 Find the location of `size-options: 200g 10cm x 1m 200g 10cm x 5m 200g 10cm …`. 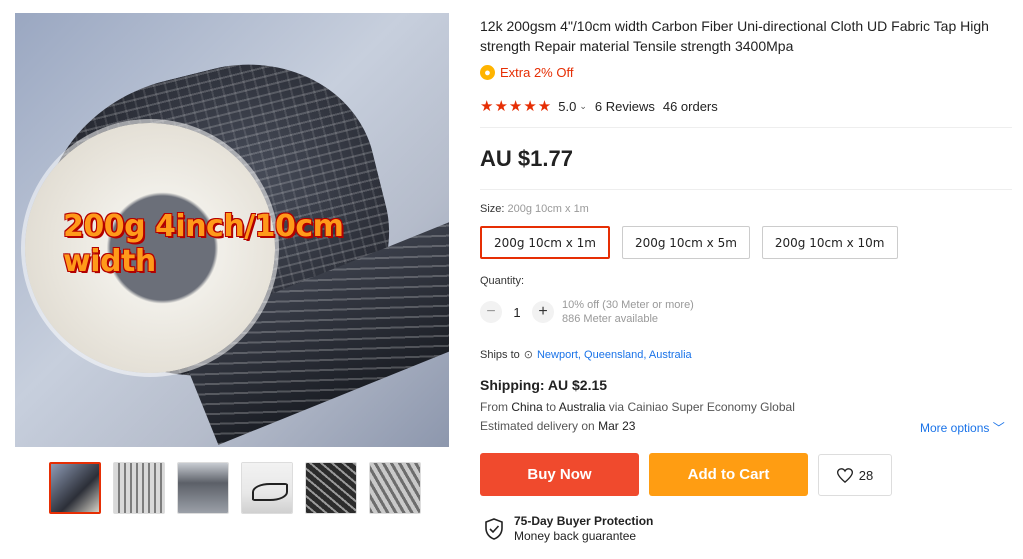

size-options: 200g 10cm x 1m 200g 10cm x 5m 200g 10cm … is located at coordinates (689, 242).